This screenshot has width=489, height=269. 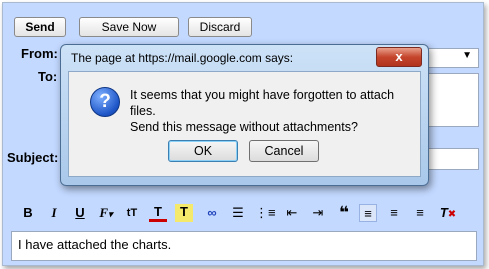 I want to click on outdent-icon: ⇤, so click(x=292, y=213).